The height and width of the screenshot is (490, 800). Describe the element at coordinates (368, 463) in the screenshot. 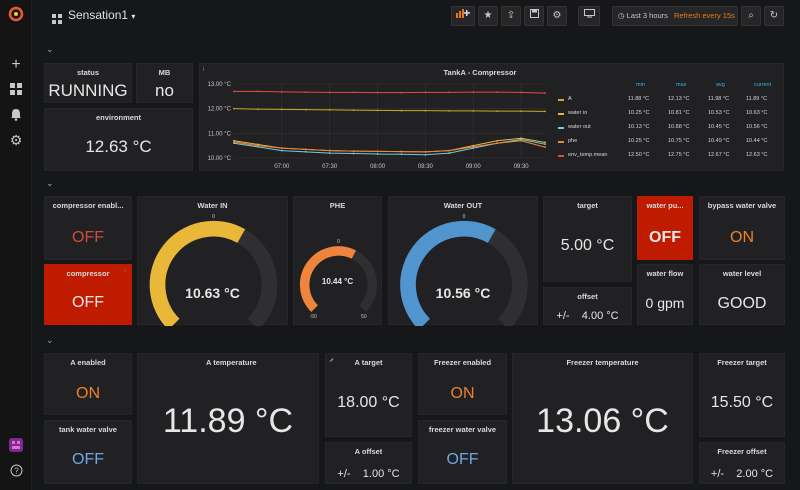

I see `a-offset-panel: A offset +/- 1.00 °C` at that location.